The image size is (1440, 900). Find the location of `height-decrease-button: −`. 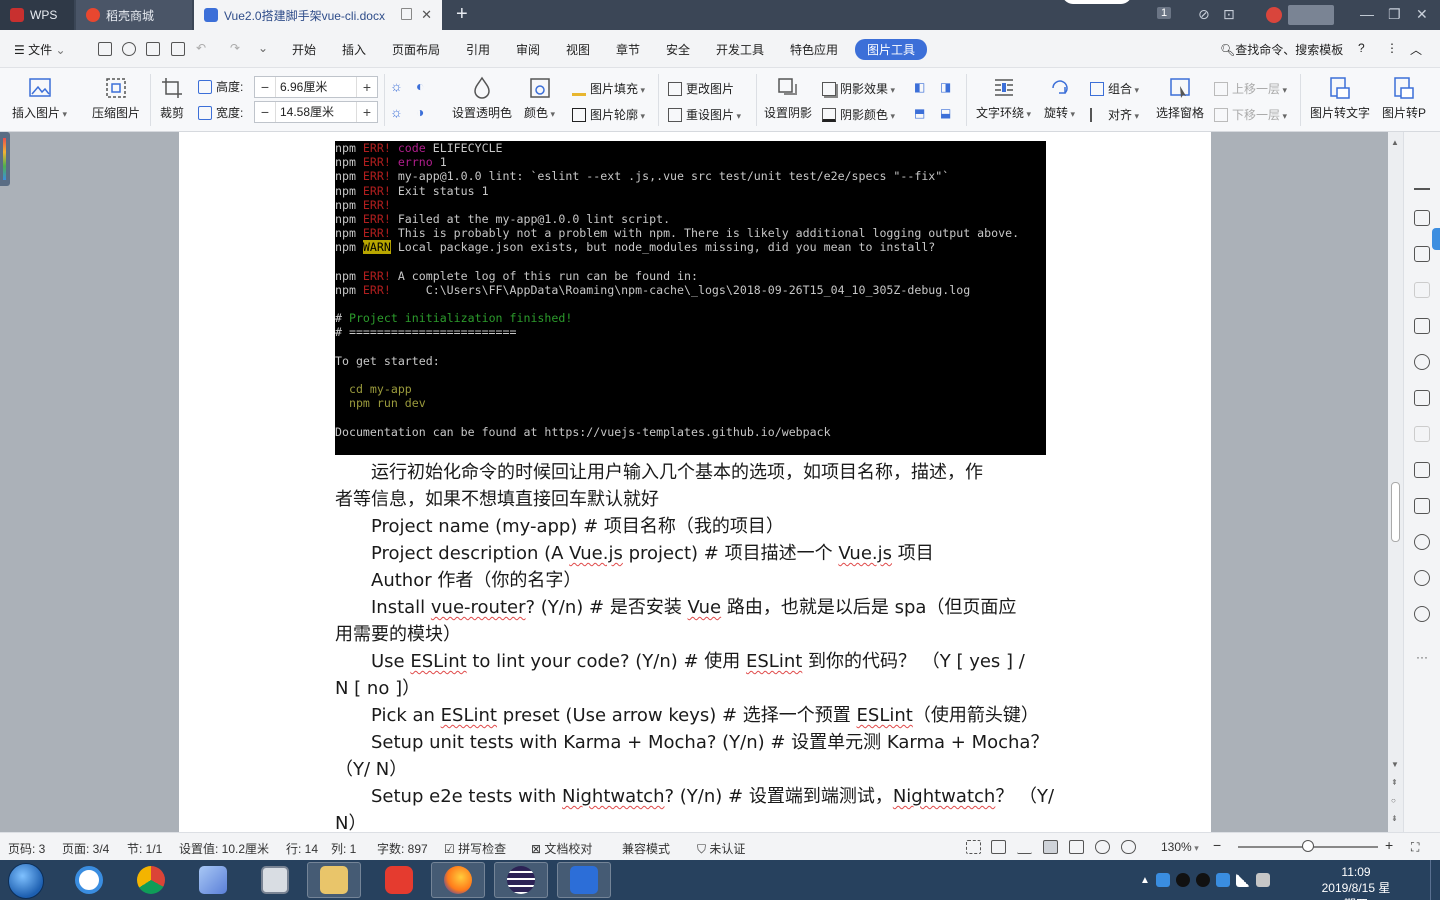

height-decrease-button: − is located at coordinates (265, 87).